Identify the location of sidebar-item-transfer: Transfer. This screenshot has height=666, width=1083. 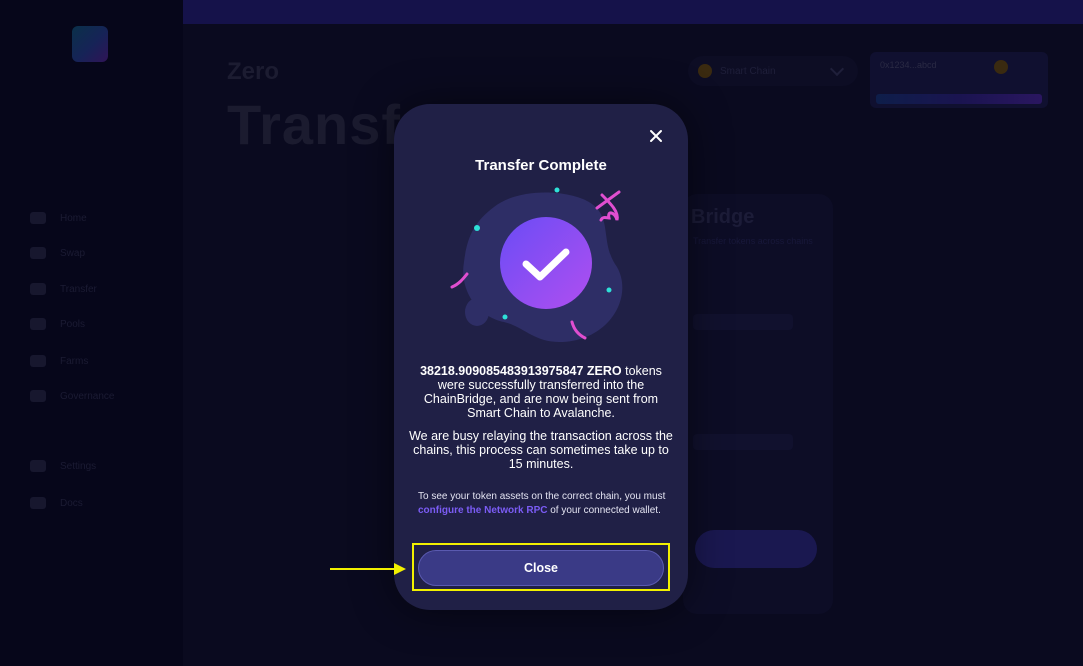
(63, 289).